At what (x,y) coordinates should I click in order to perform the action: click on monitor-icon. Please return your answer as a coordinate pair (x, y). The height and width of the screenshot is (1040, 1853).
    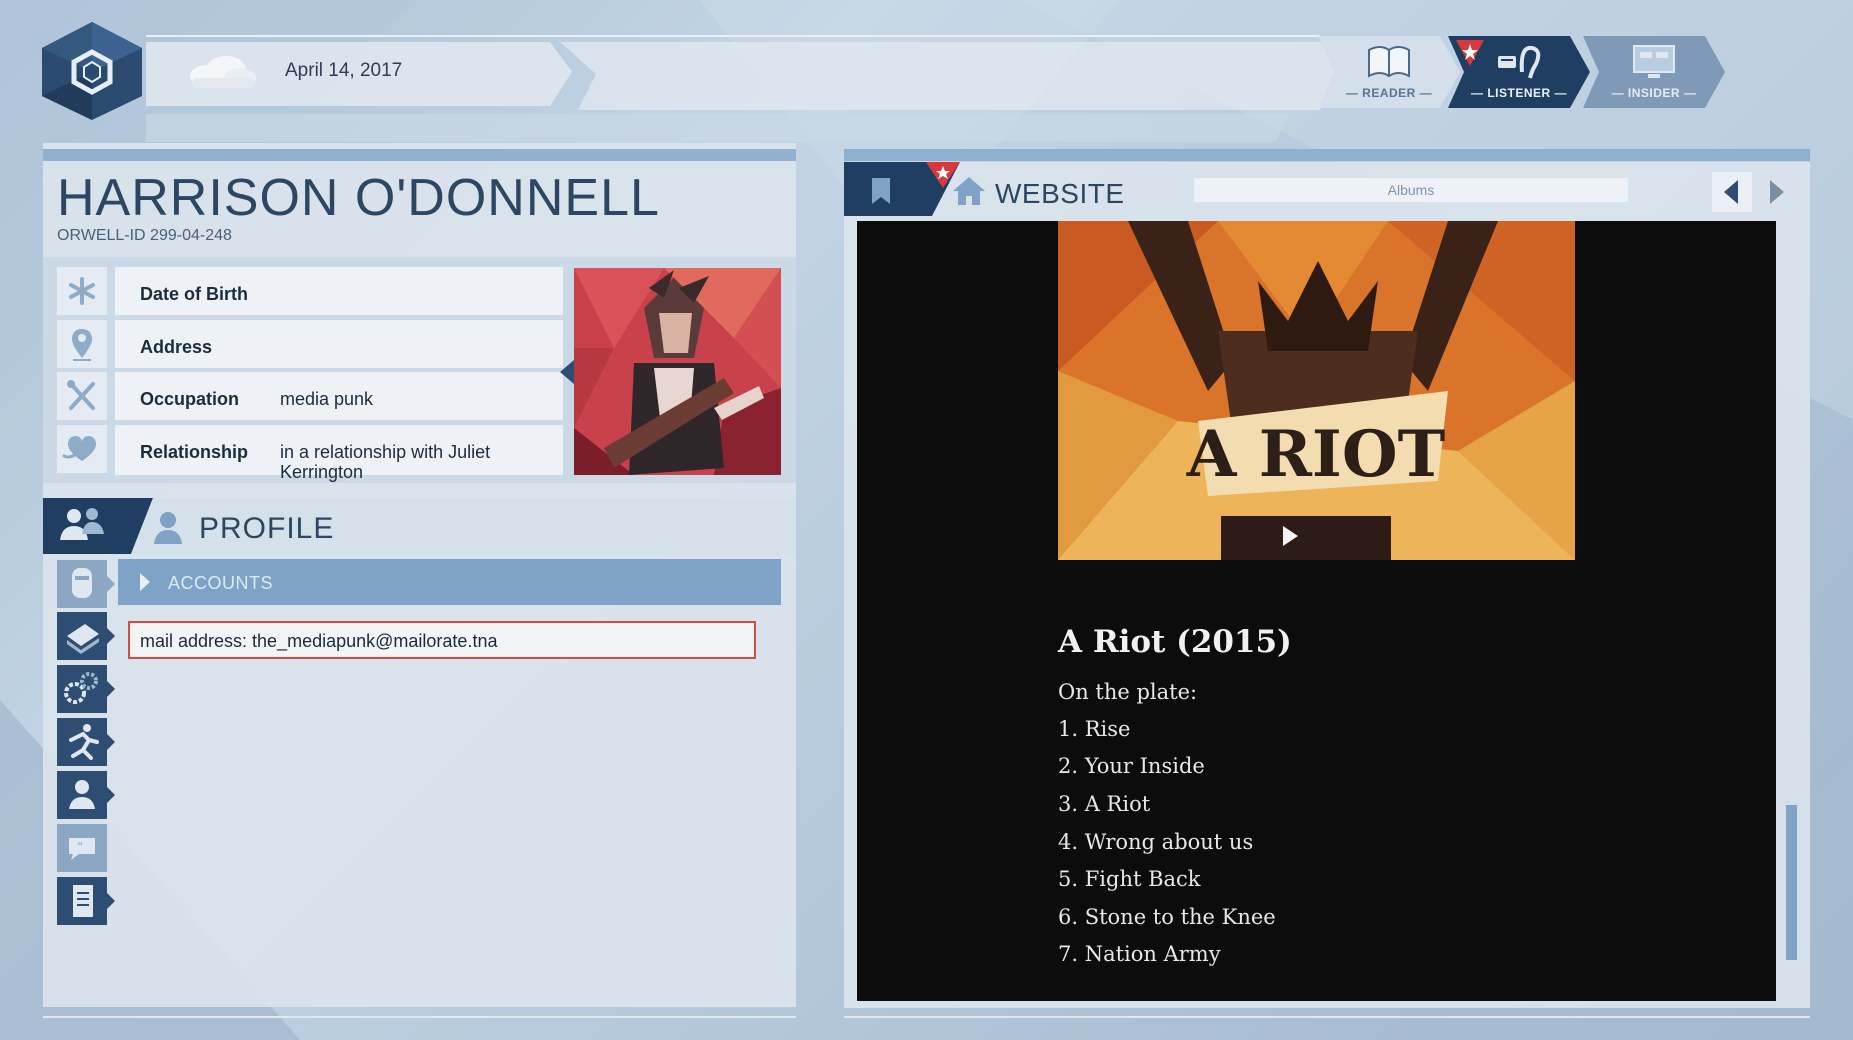
    Looking at the image, I should click on (1654, 61).